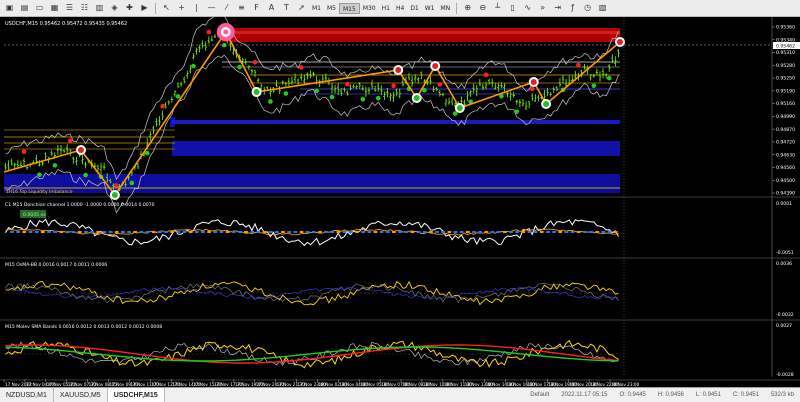 The image size is (800, 402). Describe the element at coordinates (271, 8) in the screenshot. I see `text-icon: A` at that location.